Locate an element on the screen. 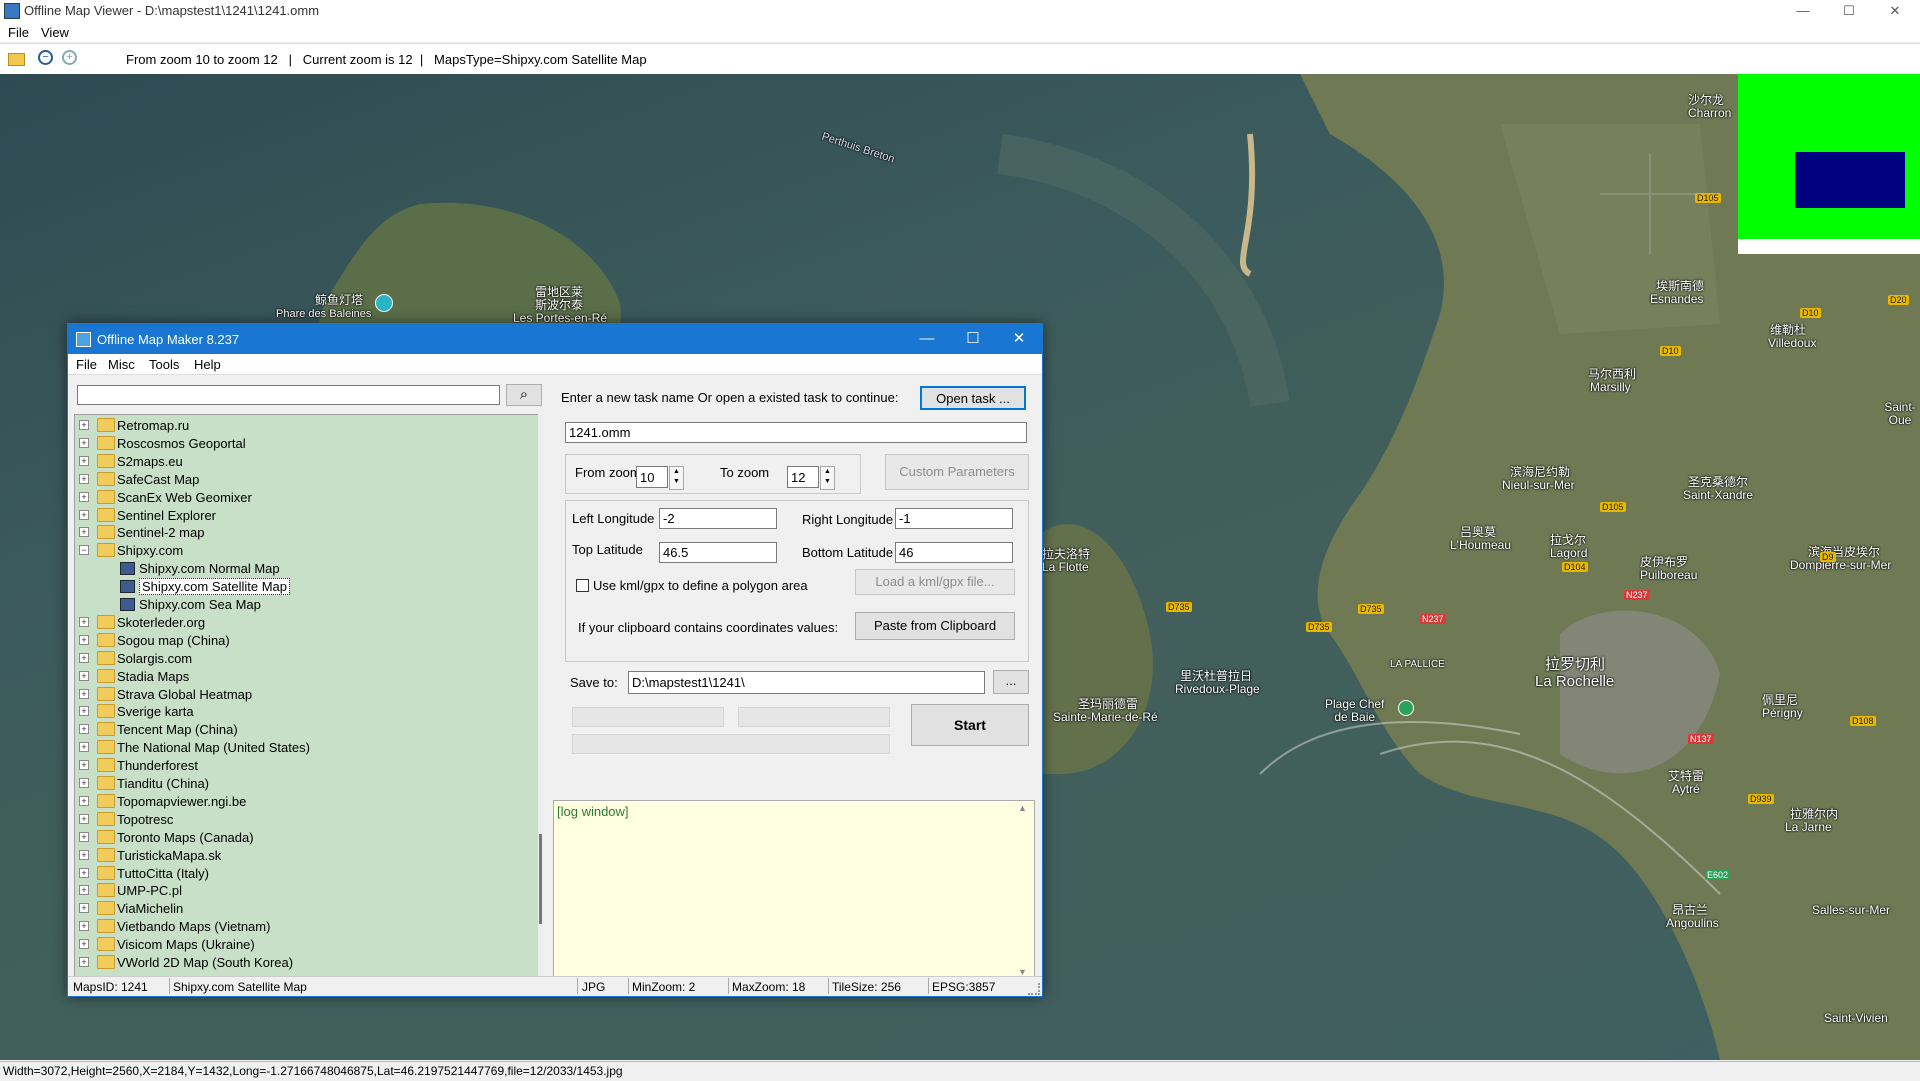  from-zoom-input is located at coordinates (652, 477).